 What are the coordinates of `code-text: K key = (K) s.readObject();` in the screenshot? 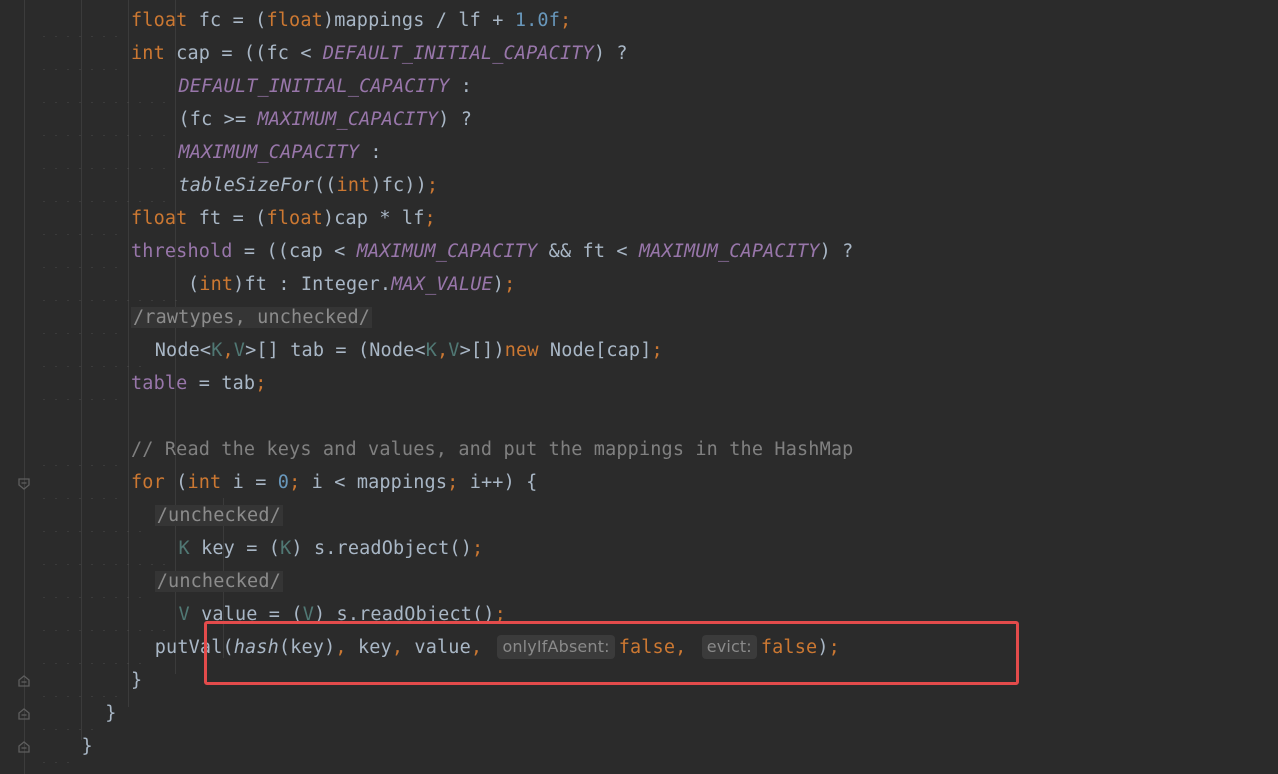 It's located at (331, 548).